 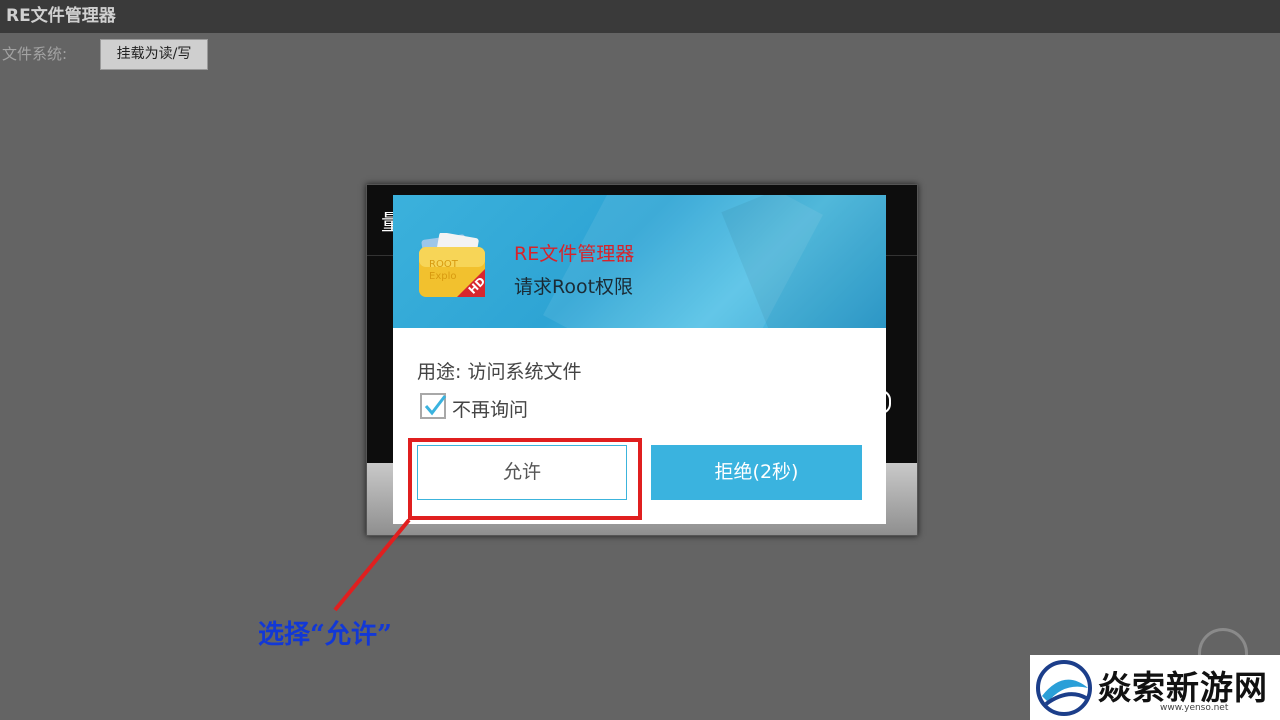 What do you see at coordinates (442, 276) in the screenshot?
I see `svg-text: Explo` at bounding box center [442, 276].